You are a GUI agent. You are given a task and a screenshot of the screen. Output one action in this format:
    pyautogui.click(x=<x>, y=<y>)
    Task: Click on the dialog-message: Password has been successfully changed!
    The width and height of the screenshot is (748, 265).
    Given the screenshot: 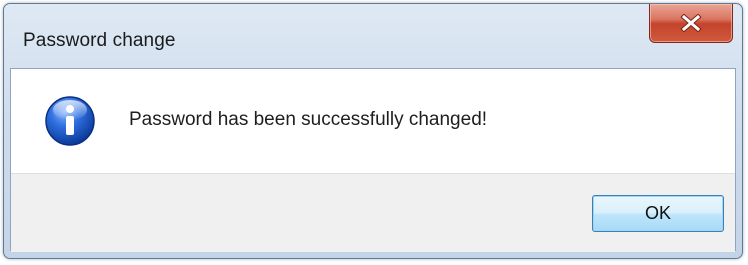 What is the action you would take?
    pyautogui.click(x=308, y=119)
    